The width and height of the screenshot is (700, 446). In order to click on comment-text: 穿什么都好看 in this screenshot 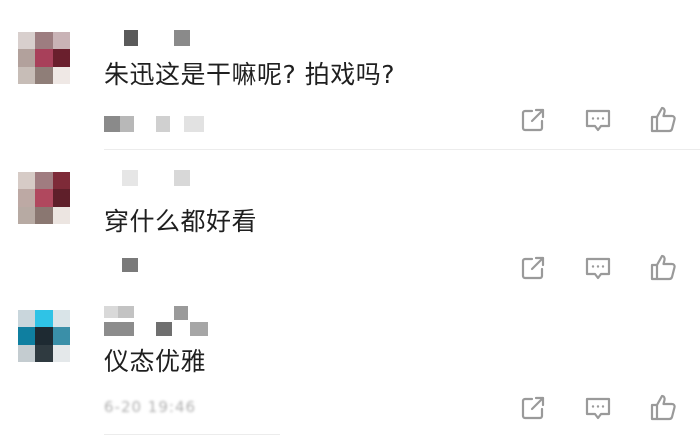, I will do `click(181, 221)`.